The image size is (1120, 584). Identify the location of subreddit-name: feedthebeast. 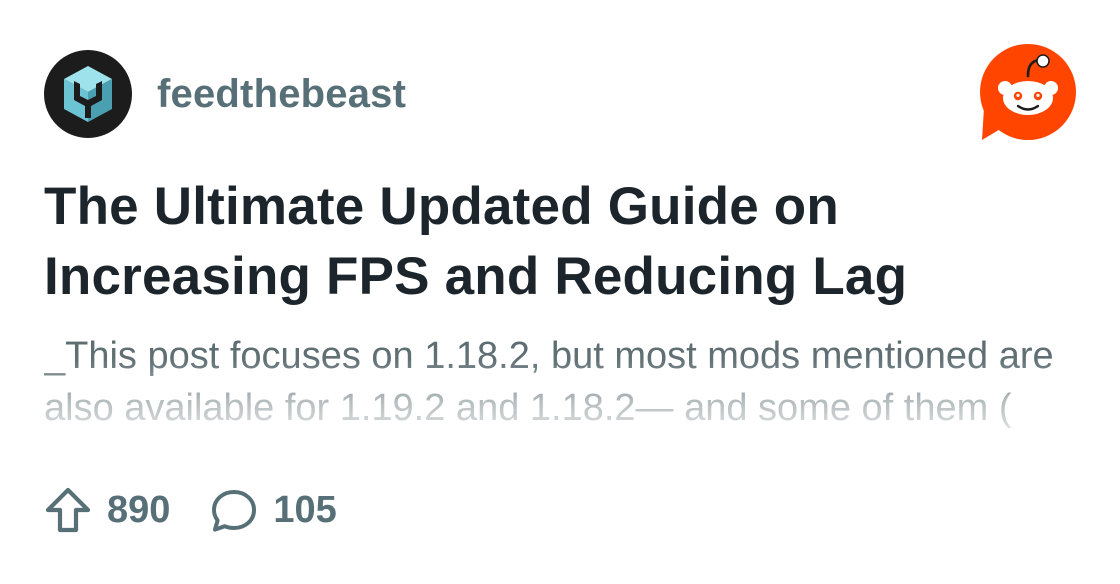
(281, 94).